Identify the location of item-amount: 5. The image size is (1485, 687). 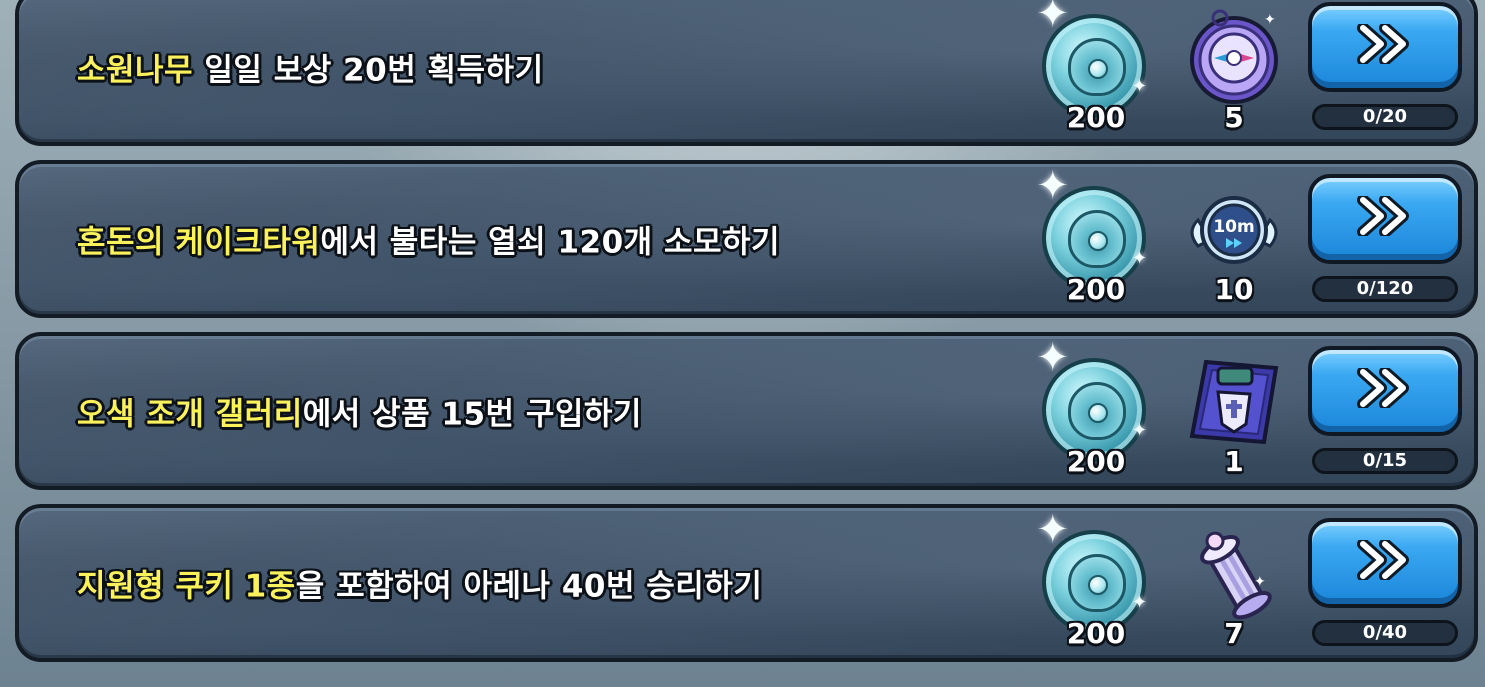
(1234, 117).